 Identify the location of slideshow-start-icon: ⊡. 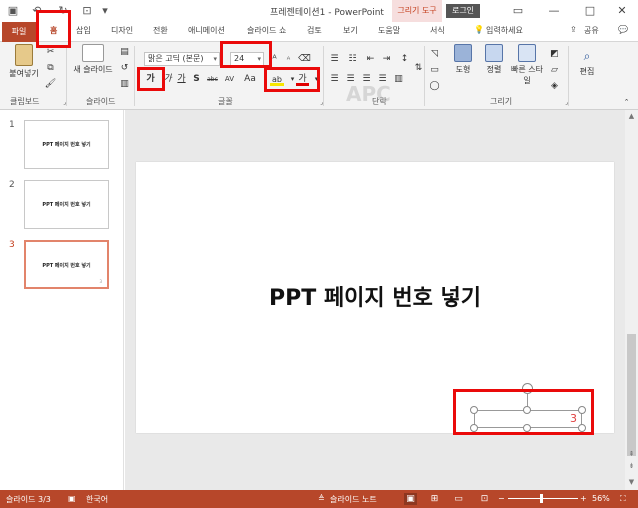
(87, 11).